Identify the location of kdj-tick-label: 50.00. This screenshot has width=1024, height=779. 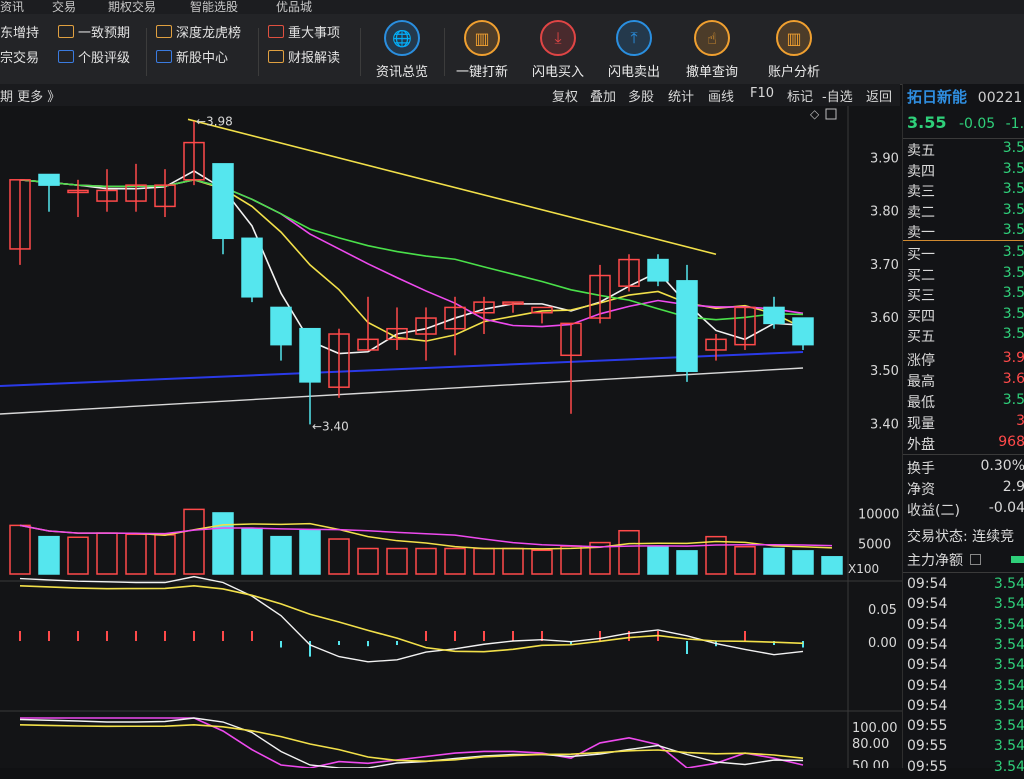
(870, 763).